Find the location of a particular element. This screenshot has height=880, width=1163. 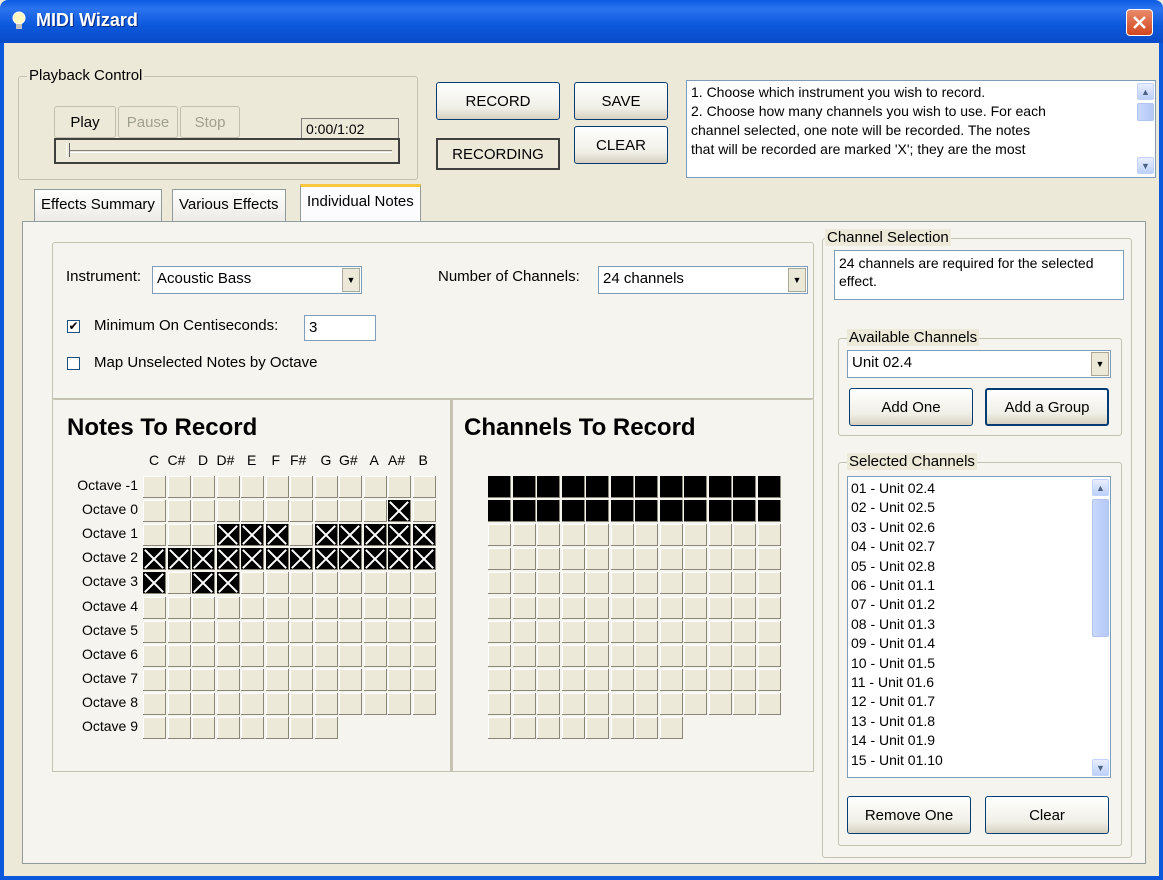

clear-channels-button: Clear is located at coordinates (1047, 815).